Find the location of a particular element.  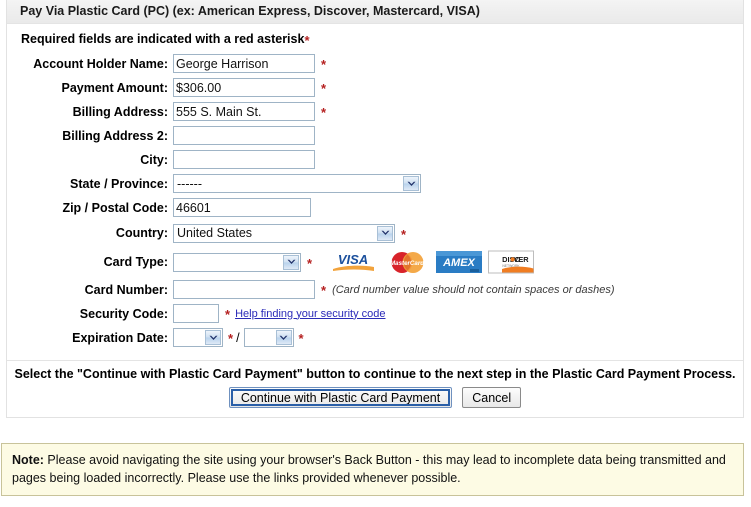

required-asterisk-icon: * is located at coordinates (307, 40).